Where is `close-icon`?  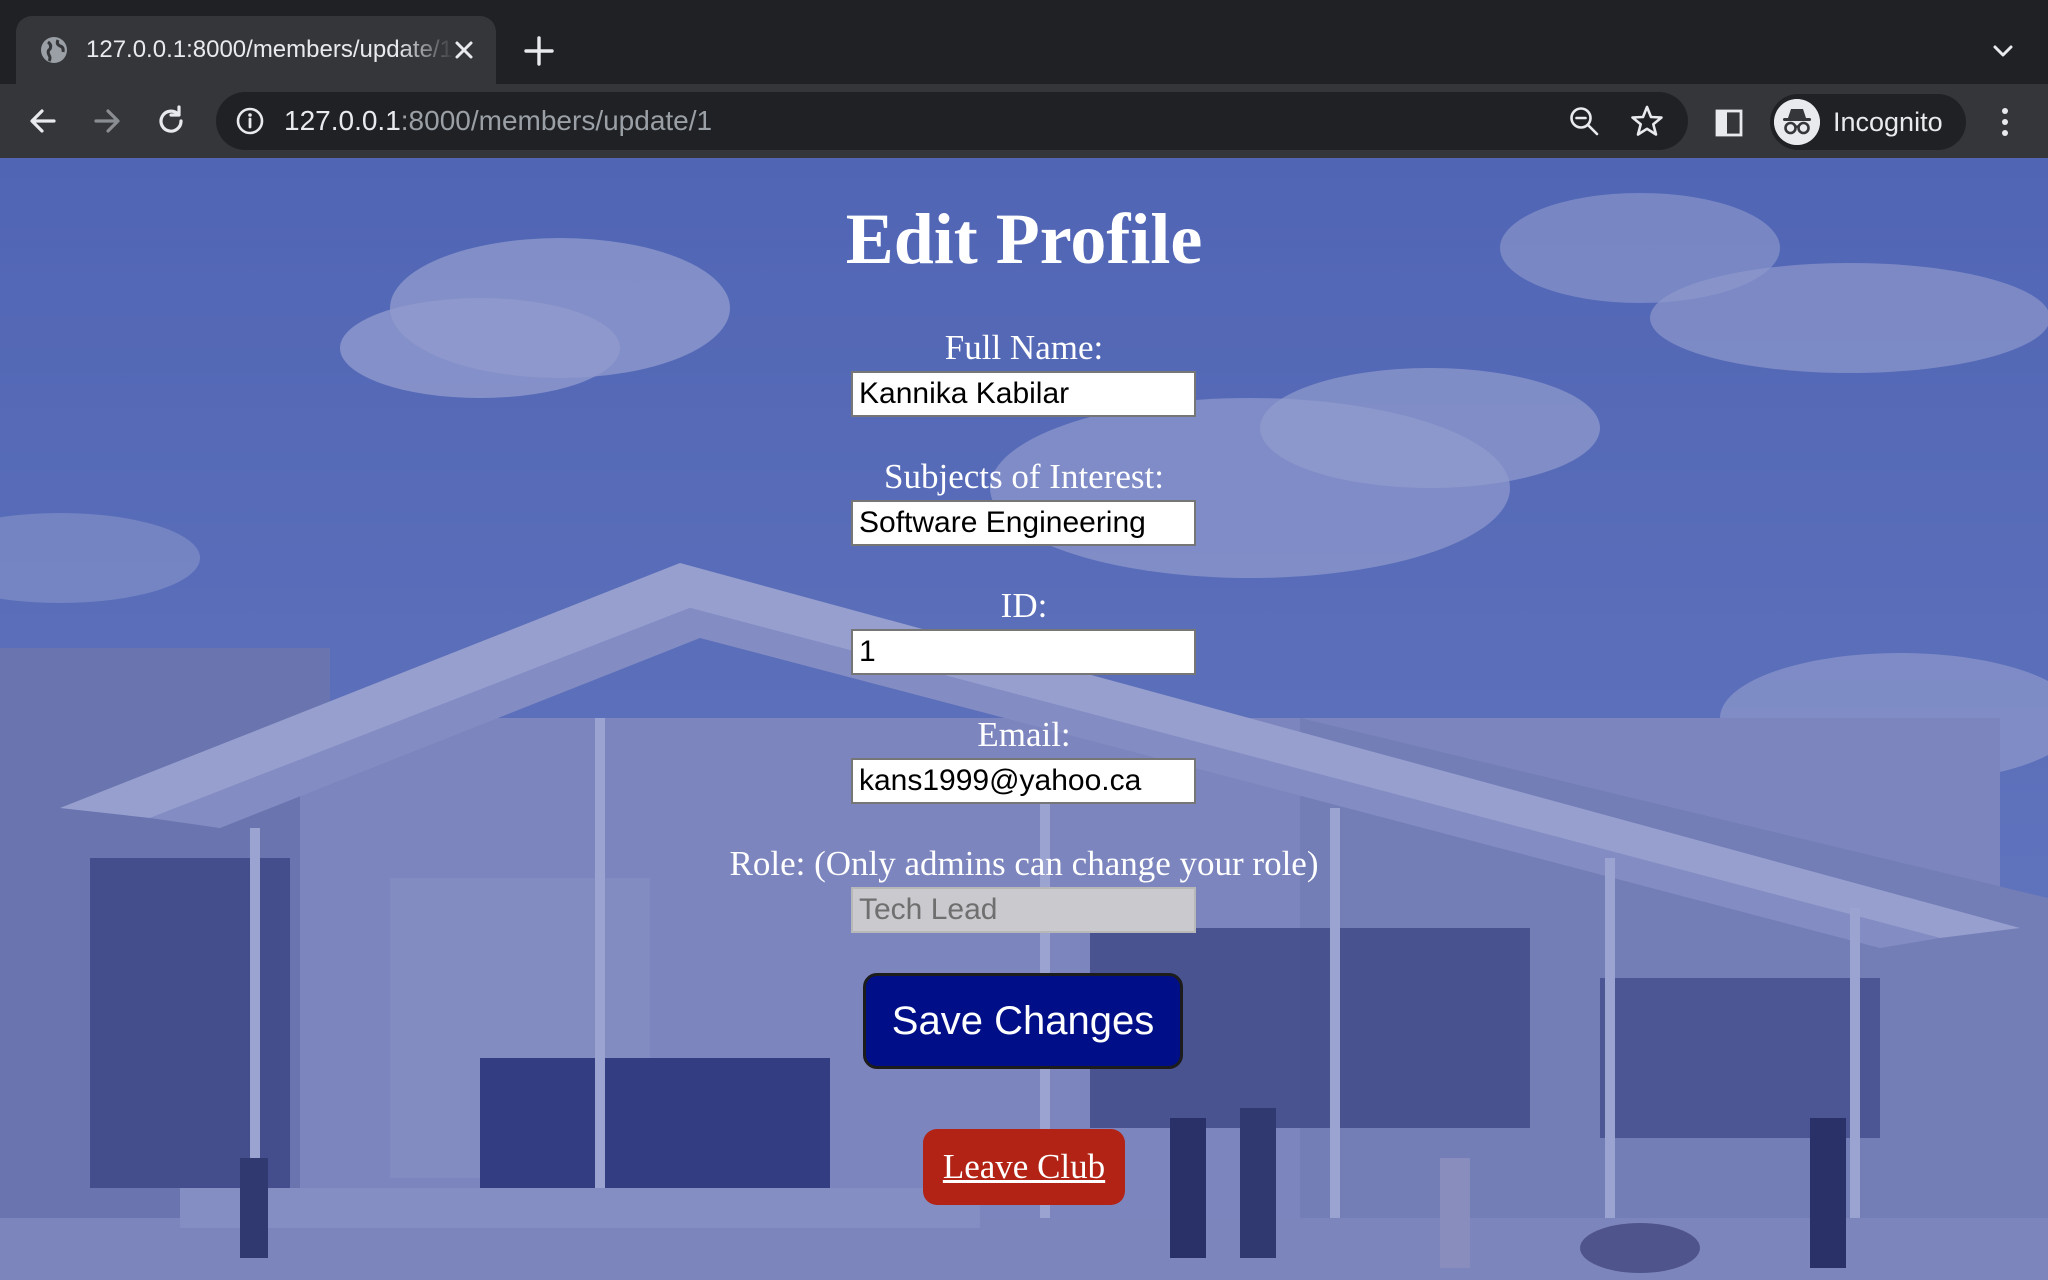 close-icon is located at coordinates (464, 50).